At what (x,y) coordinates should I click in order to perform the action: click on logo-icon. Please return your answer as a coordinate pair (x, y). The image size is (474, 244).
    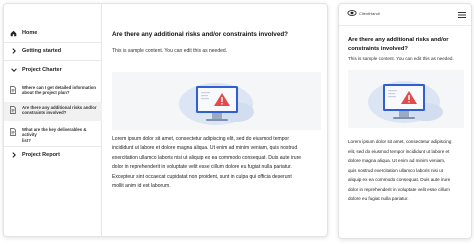
    Looking at the image, I should click on (352, 13).